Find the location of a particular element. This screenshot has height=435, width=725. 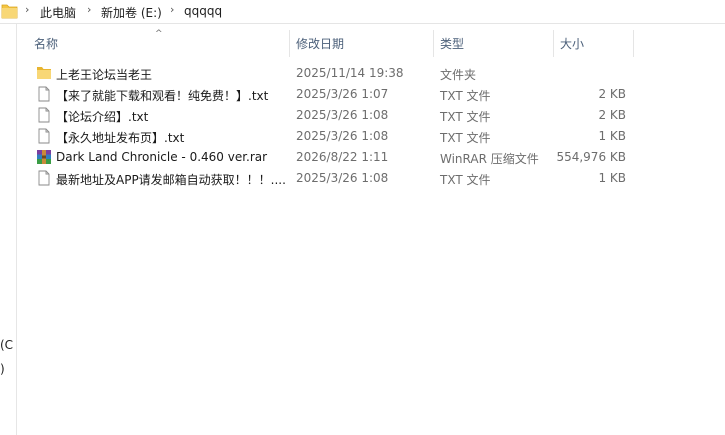

breadcrumb-current-folder: qqqqq is located at coordinates (203, 11).